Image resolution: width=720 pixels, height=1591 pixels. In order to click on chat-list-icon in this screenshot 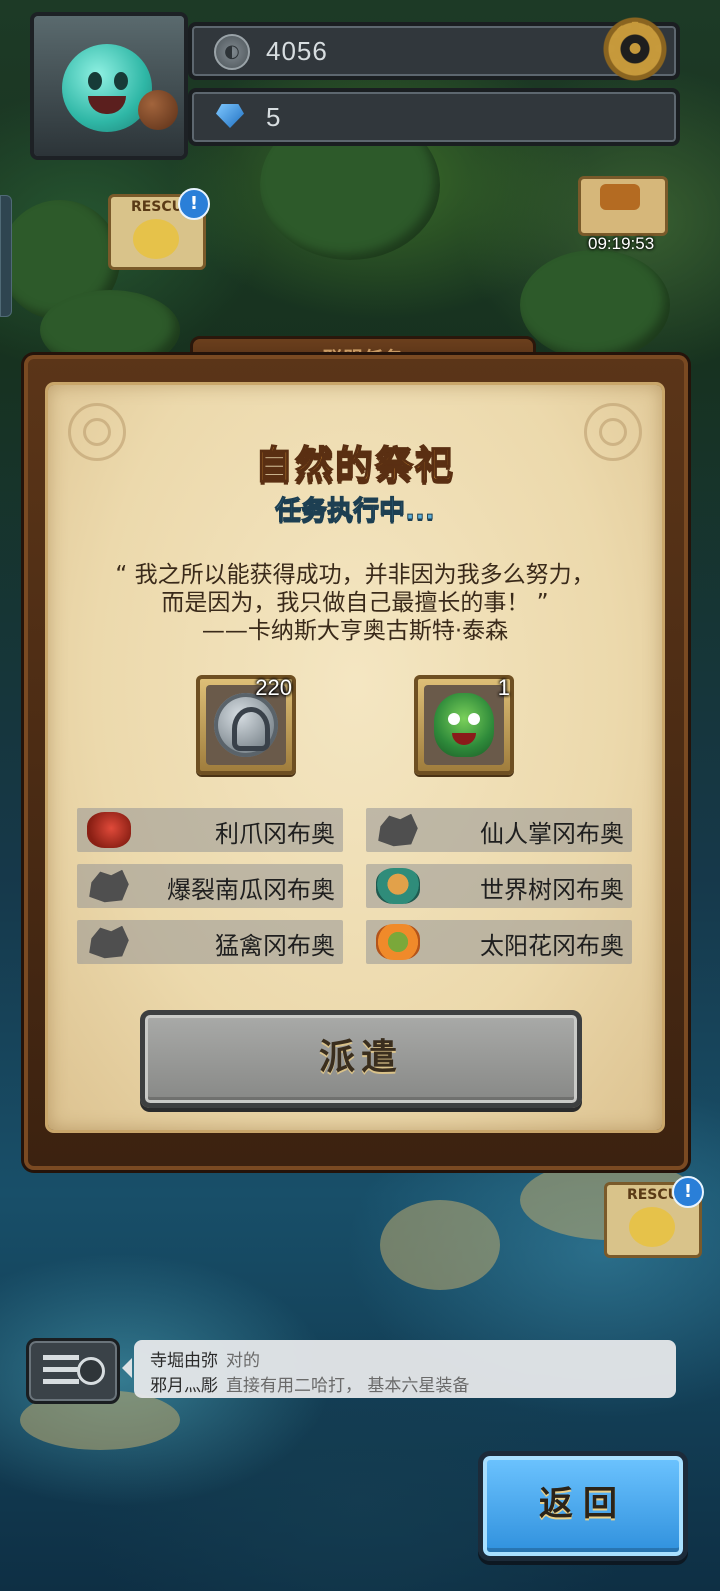, I will do `click(61, 1370)`.